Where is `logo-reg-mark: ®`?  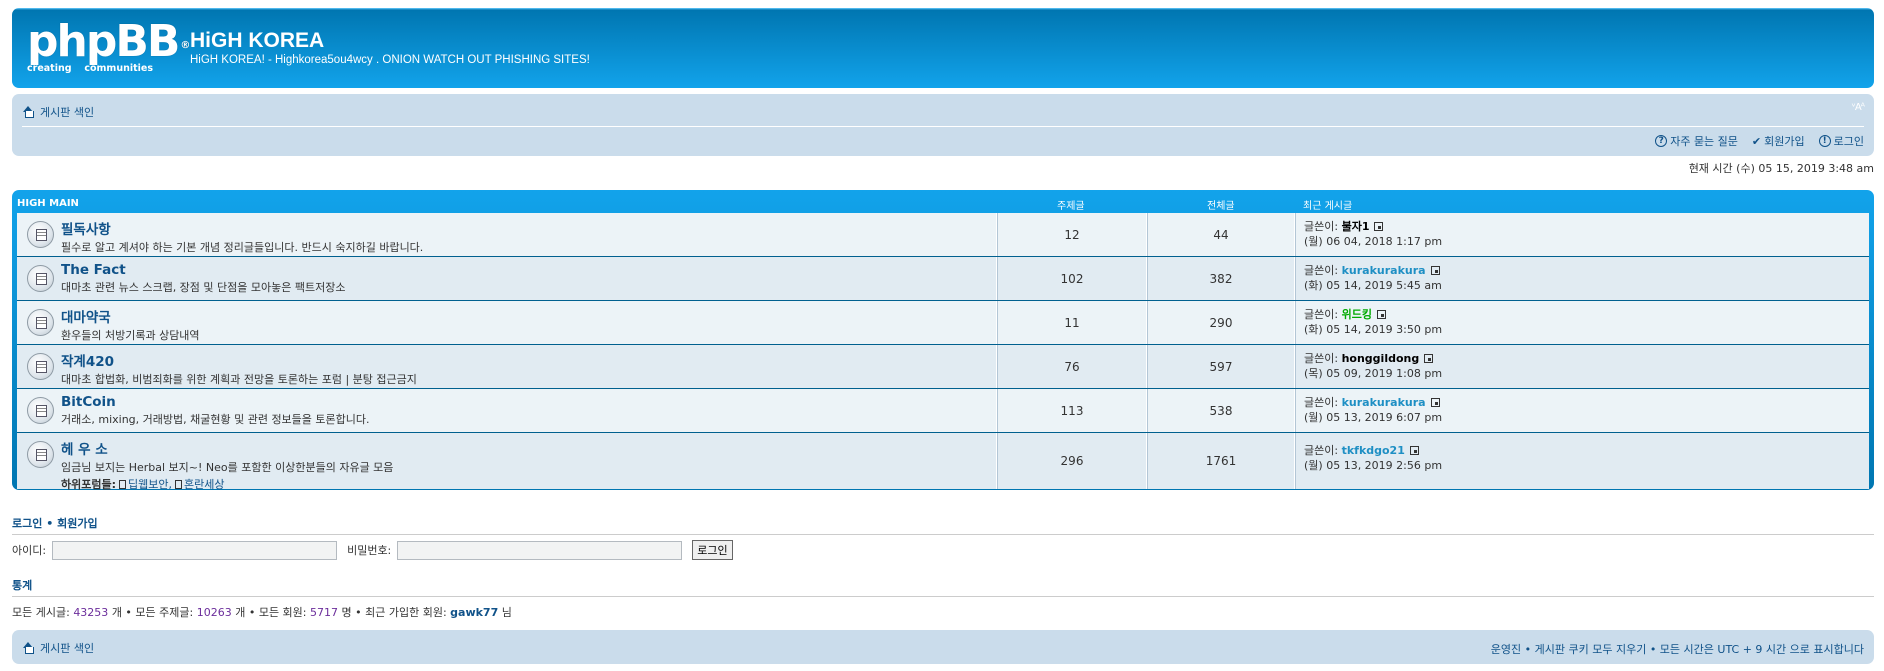 logo-reg-mark: ® is located at coordinates (185, 45).